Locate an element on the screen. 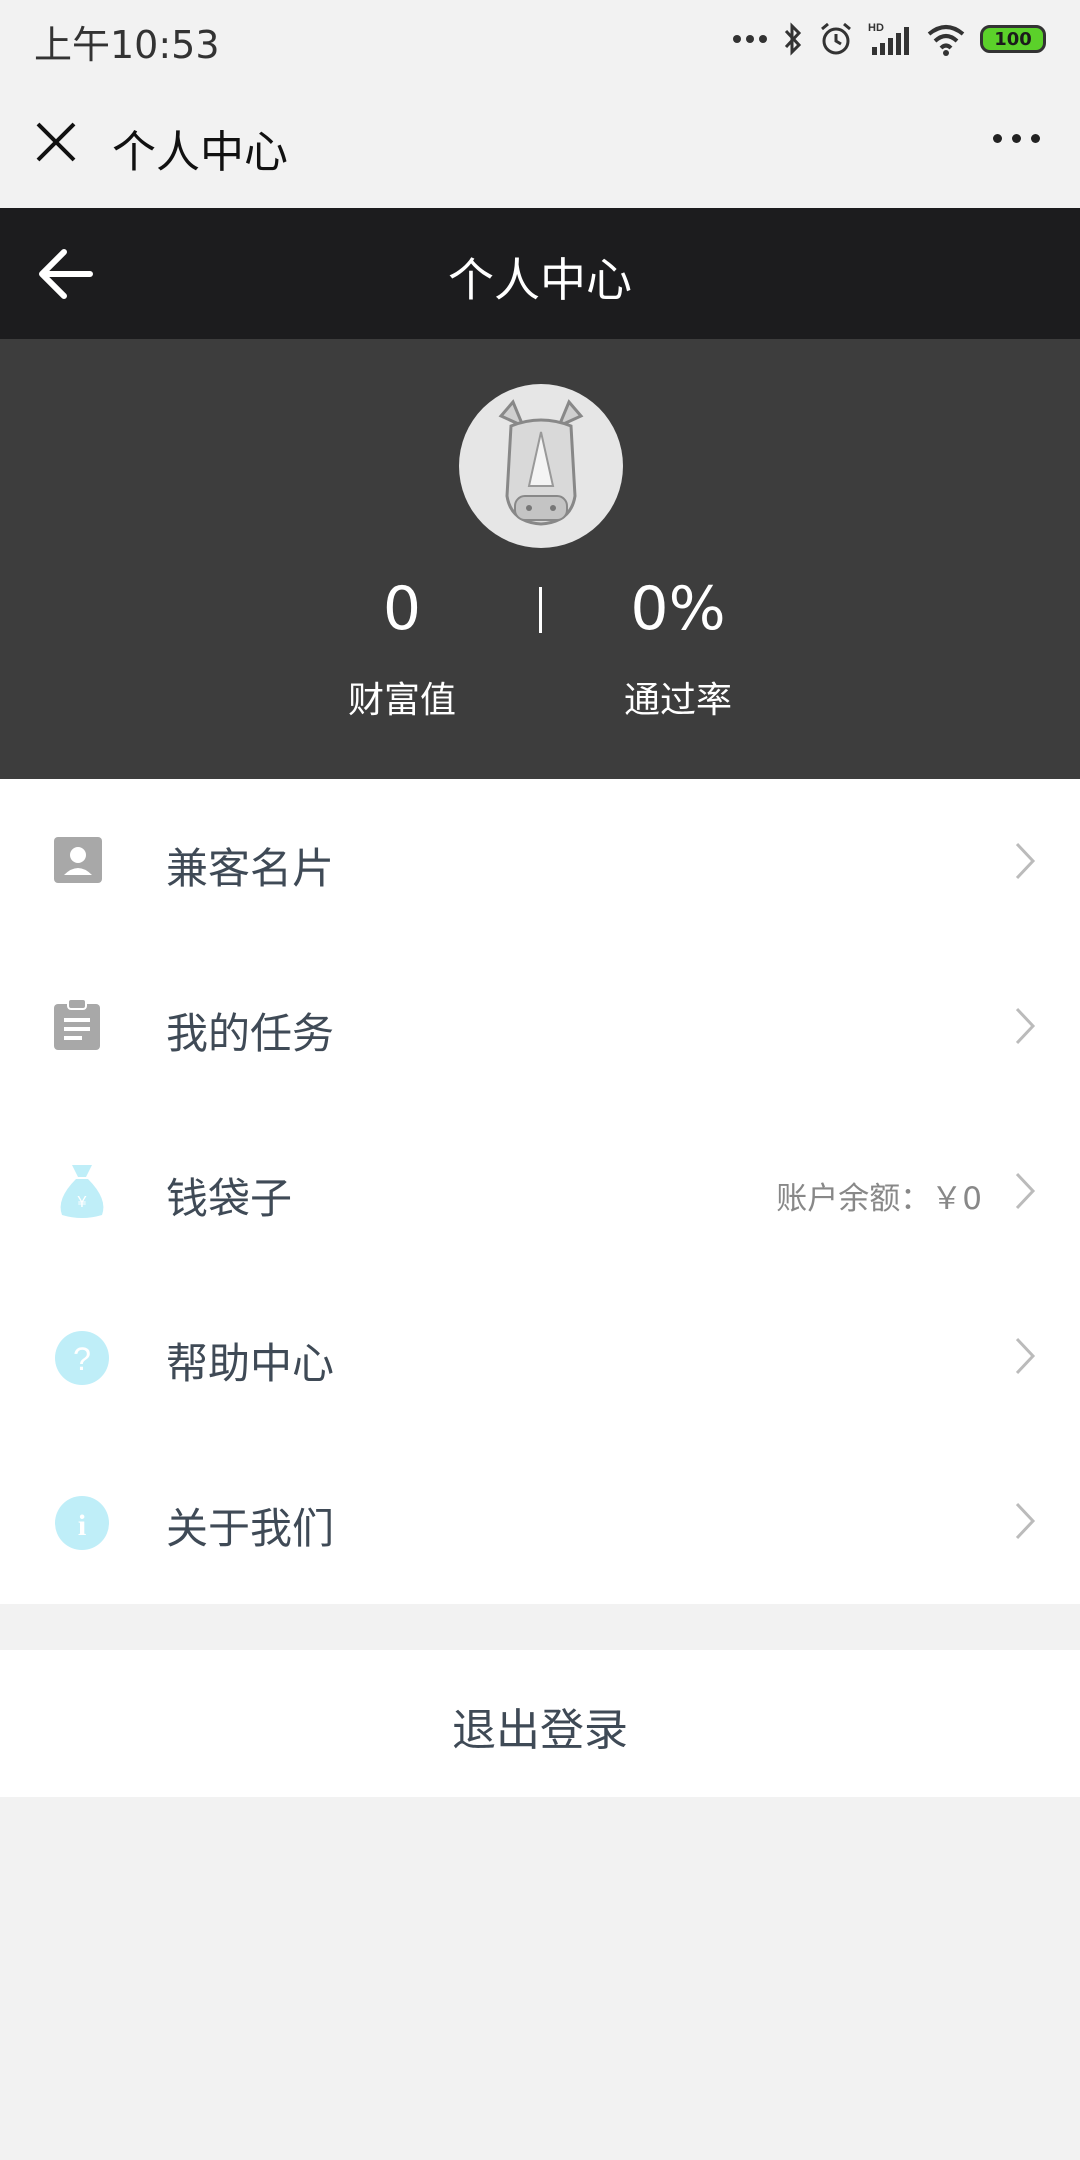 Image resolution: width=1080 pixels, height=2160 pixels. logout-label: 退出登录 is located at coordinates (540, 1730).